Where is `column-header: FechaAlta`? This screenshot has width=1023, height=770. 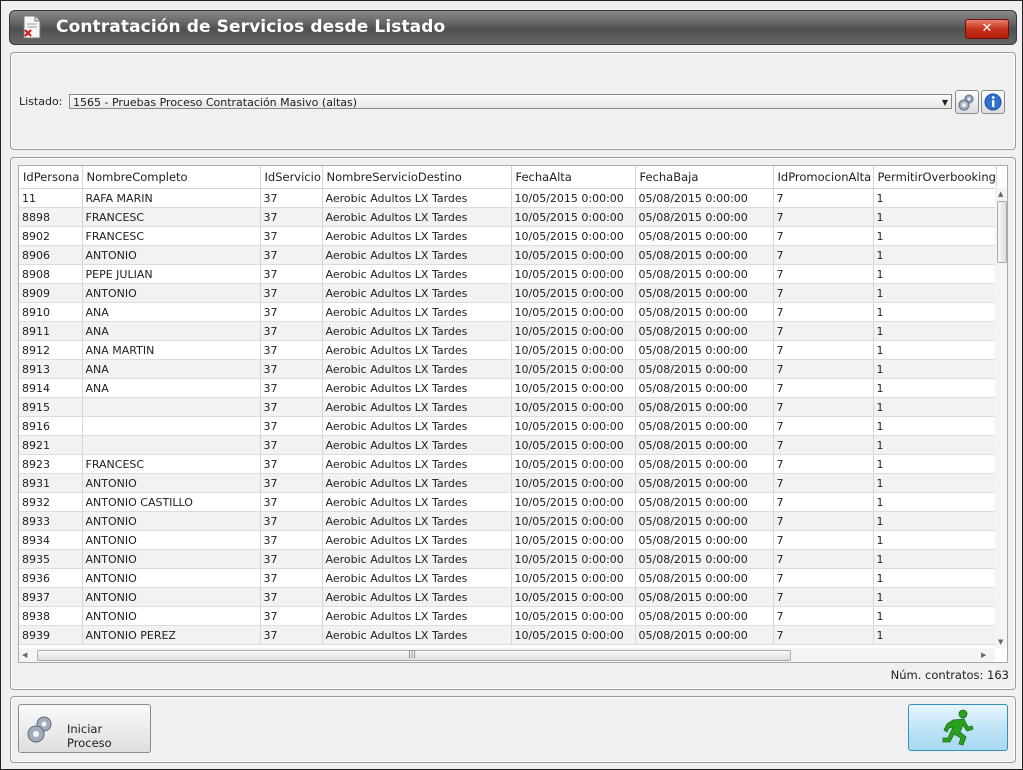
column-header: FechaAlta is located at coordinates (573, 177).